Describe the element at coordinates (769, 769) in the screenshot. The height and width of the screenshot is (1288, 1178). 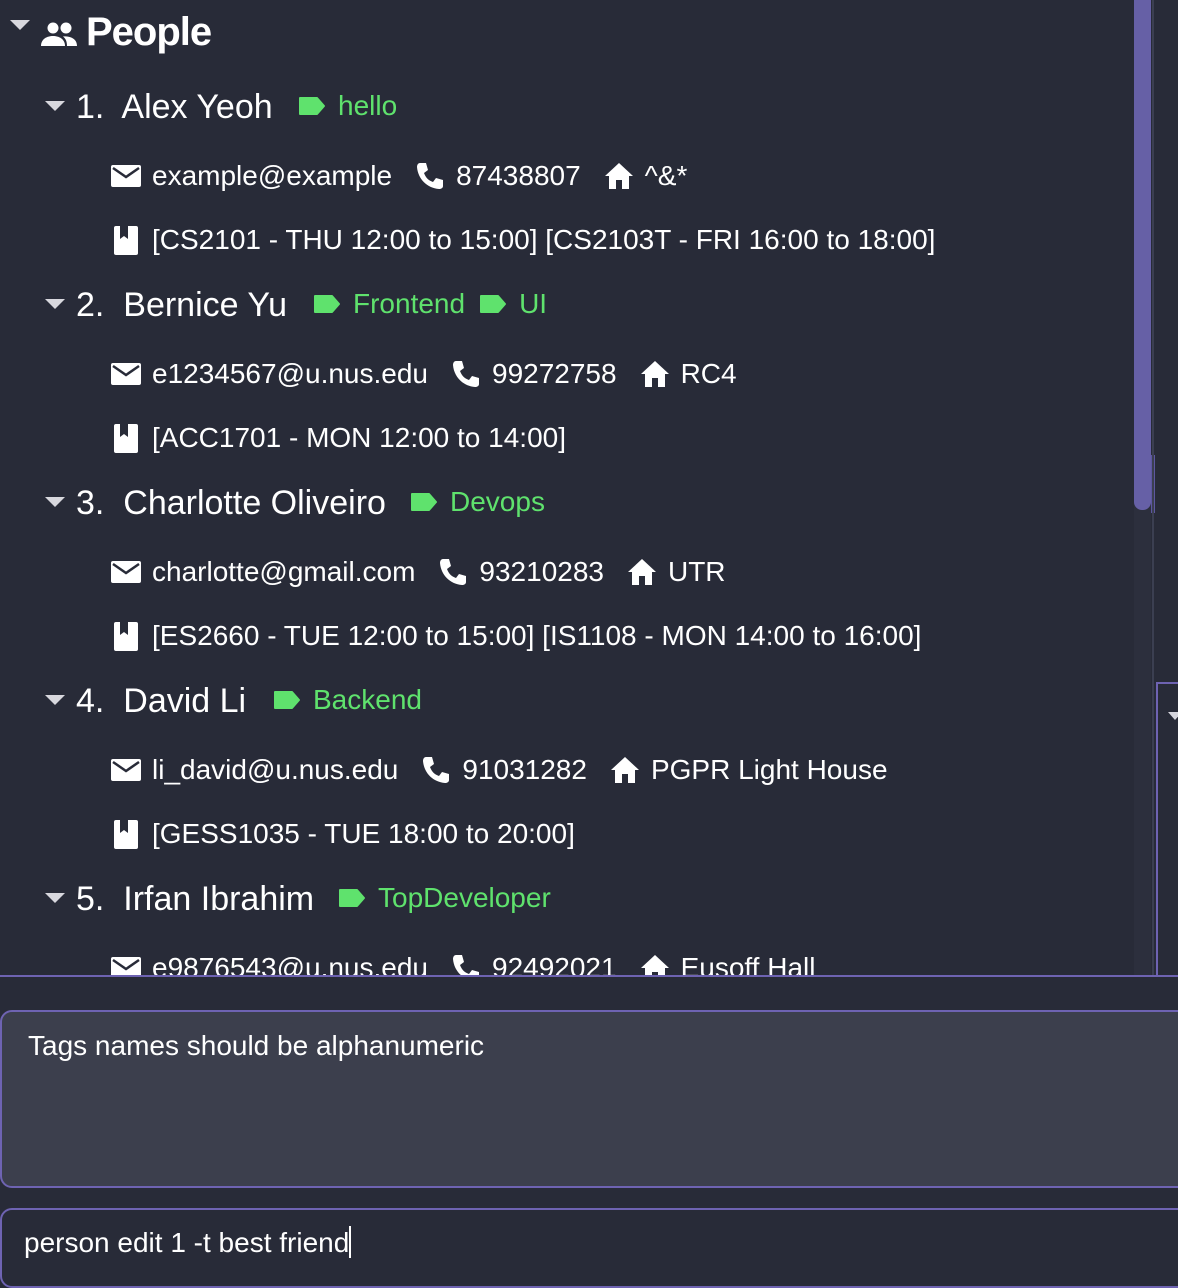
I see `address-text: PGPR Light House` at that location.